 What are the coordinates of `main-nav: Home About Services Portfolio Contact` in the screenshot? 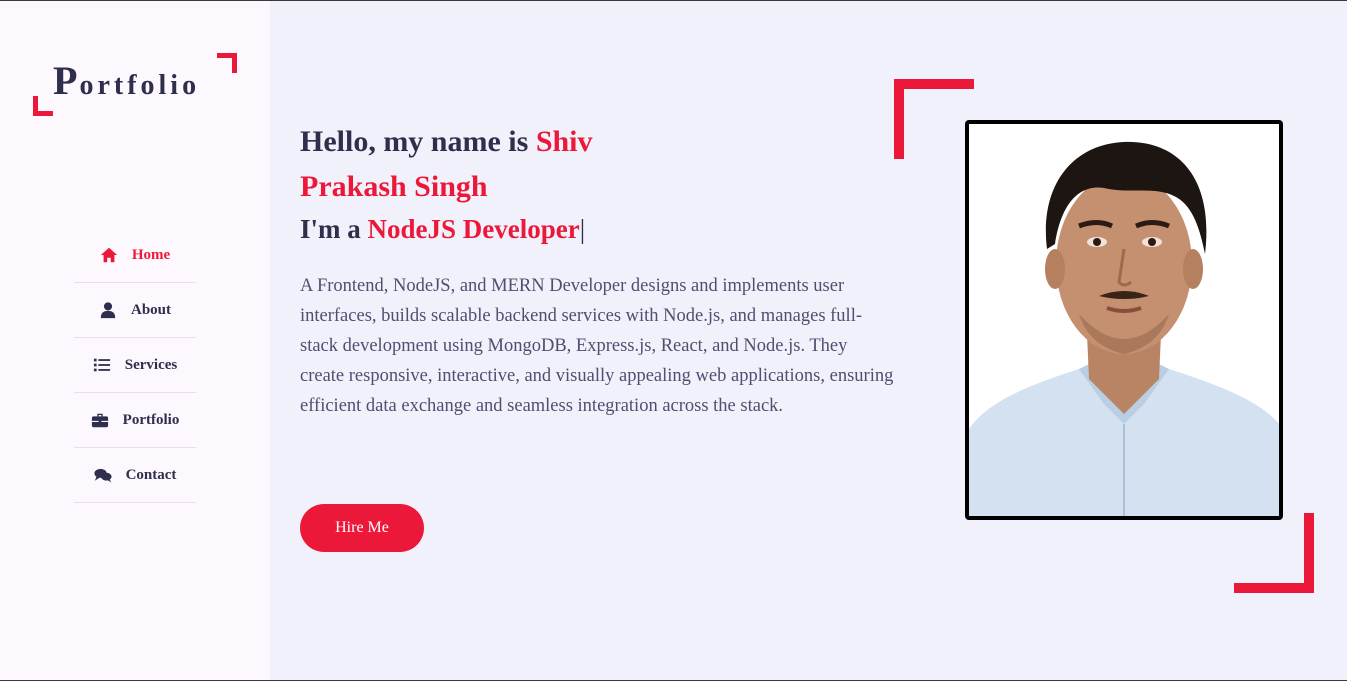 It's located at (135, 365).